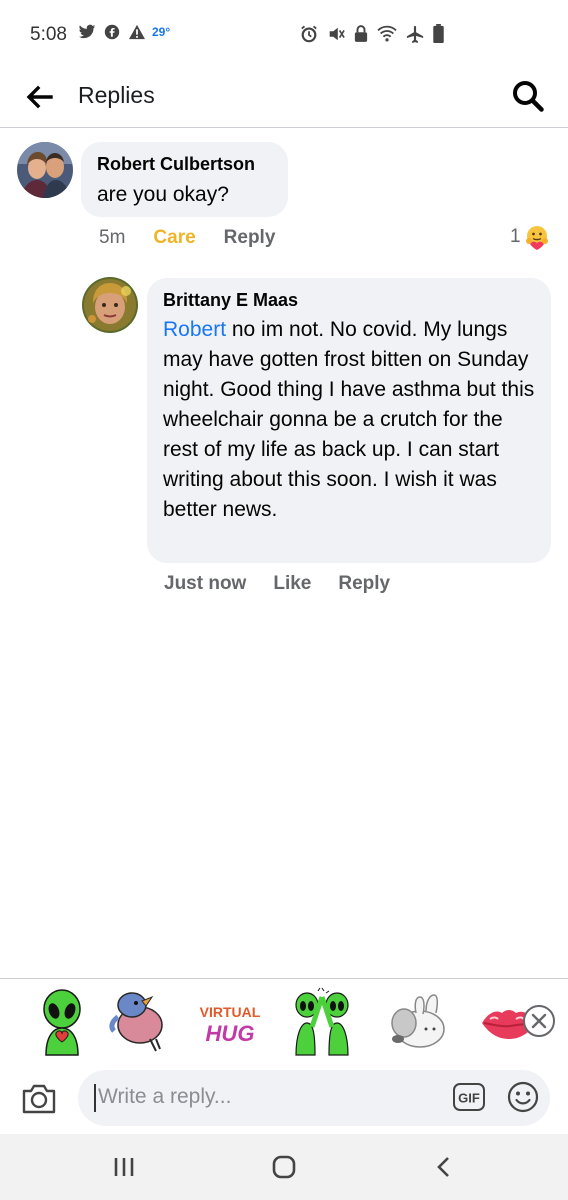 The image size is (568, 1200). What do you see at coordinates (48, 34) in the screenshot?
I see `status-time: 5:08` at bounding box center [48, 34].